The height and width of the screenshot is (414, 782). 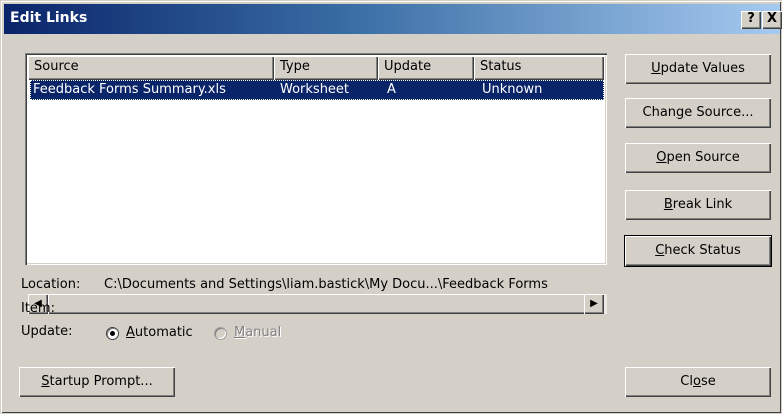 I want to click on manual-radio, so click(x=220, y=333).